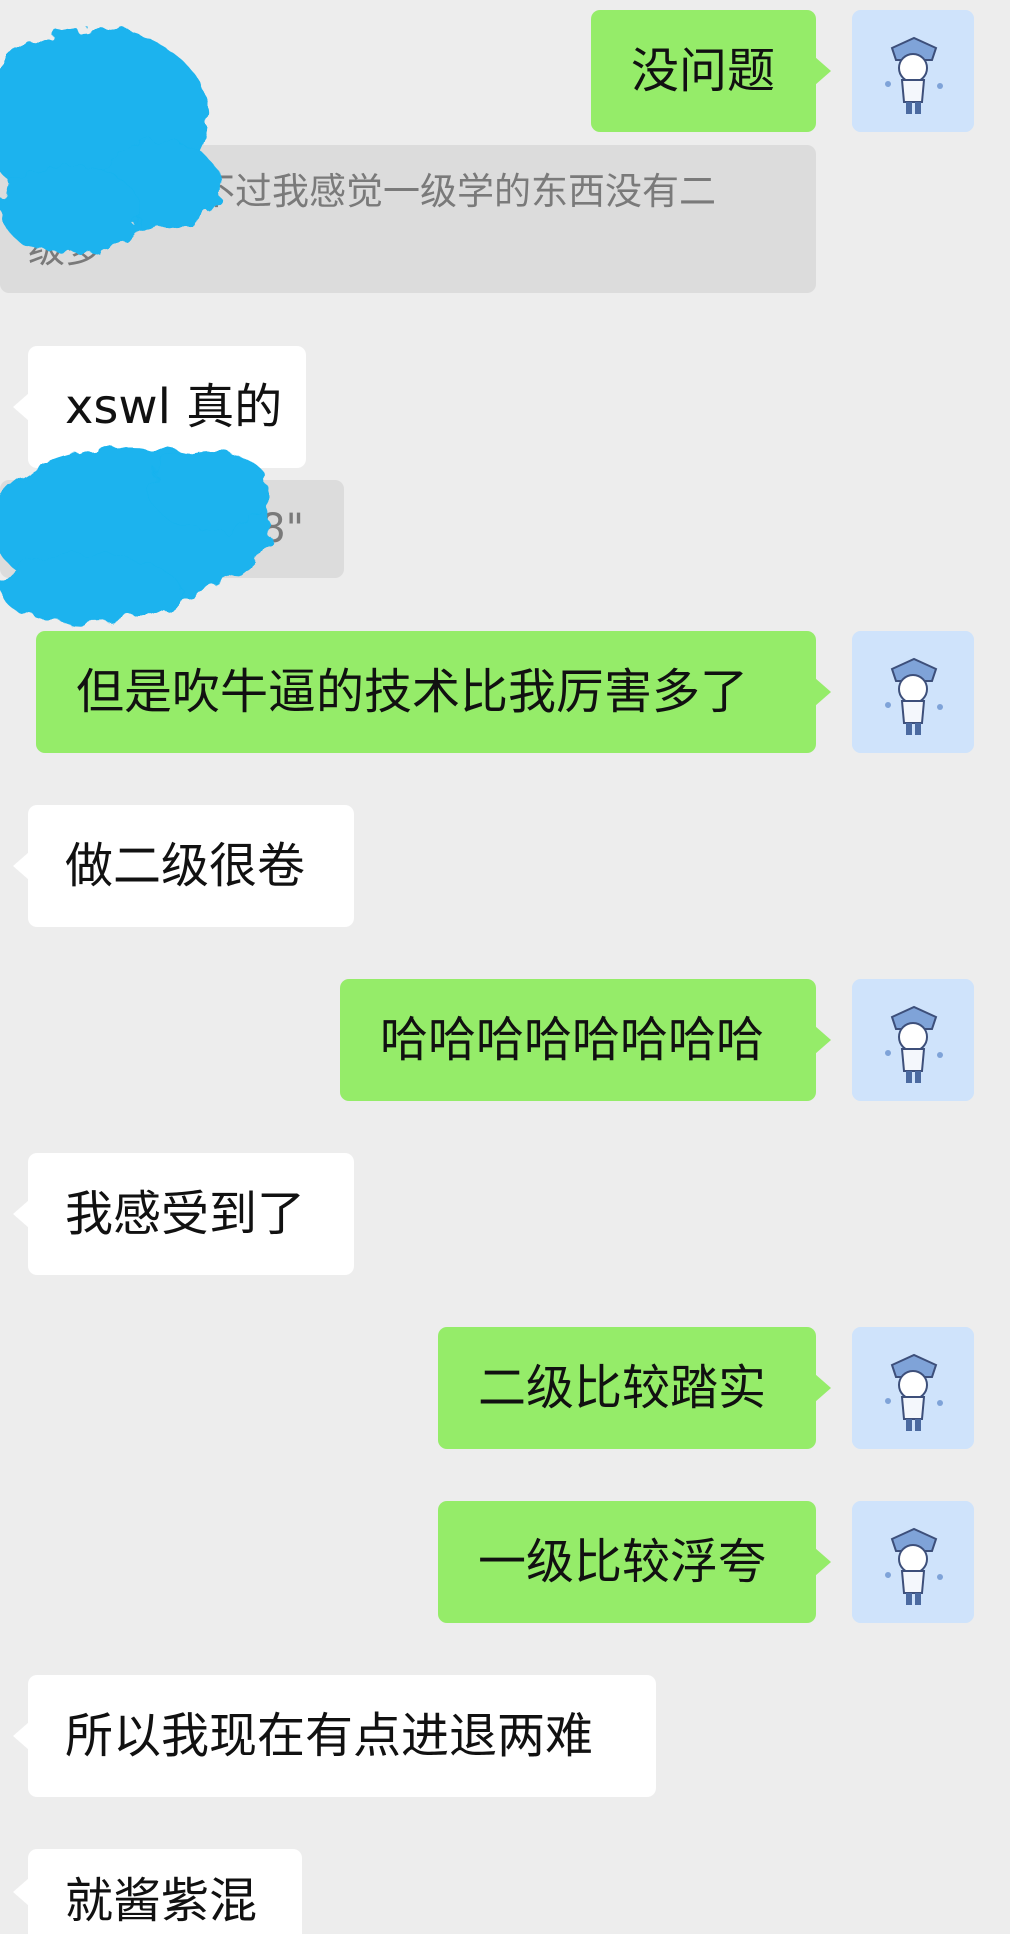 Image resolution: width=1010 pixels, height=1934 pixels. What do you see at coordinates (174, 407) in the screenshot?
I see `message-text: xswl 真的` at bounding box center [174, 407].